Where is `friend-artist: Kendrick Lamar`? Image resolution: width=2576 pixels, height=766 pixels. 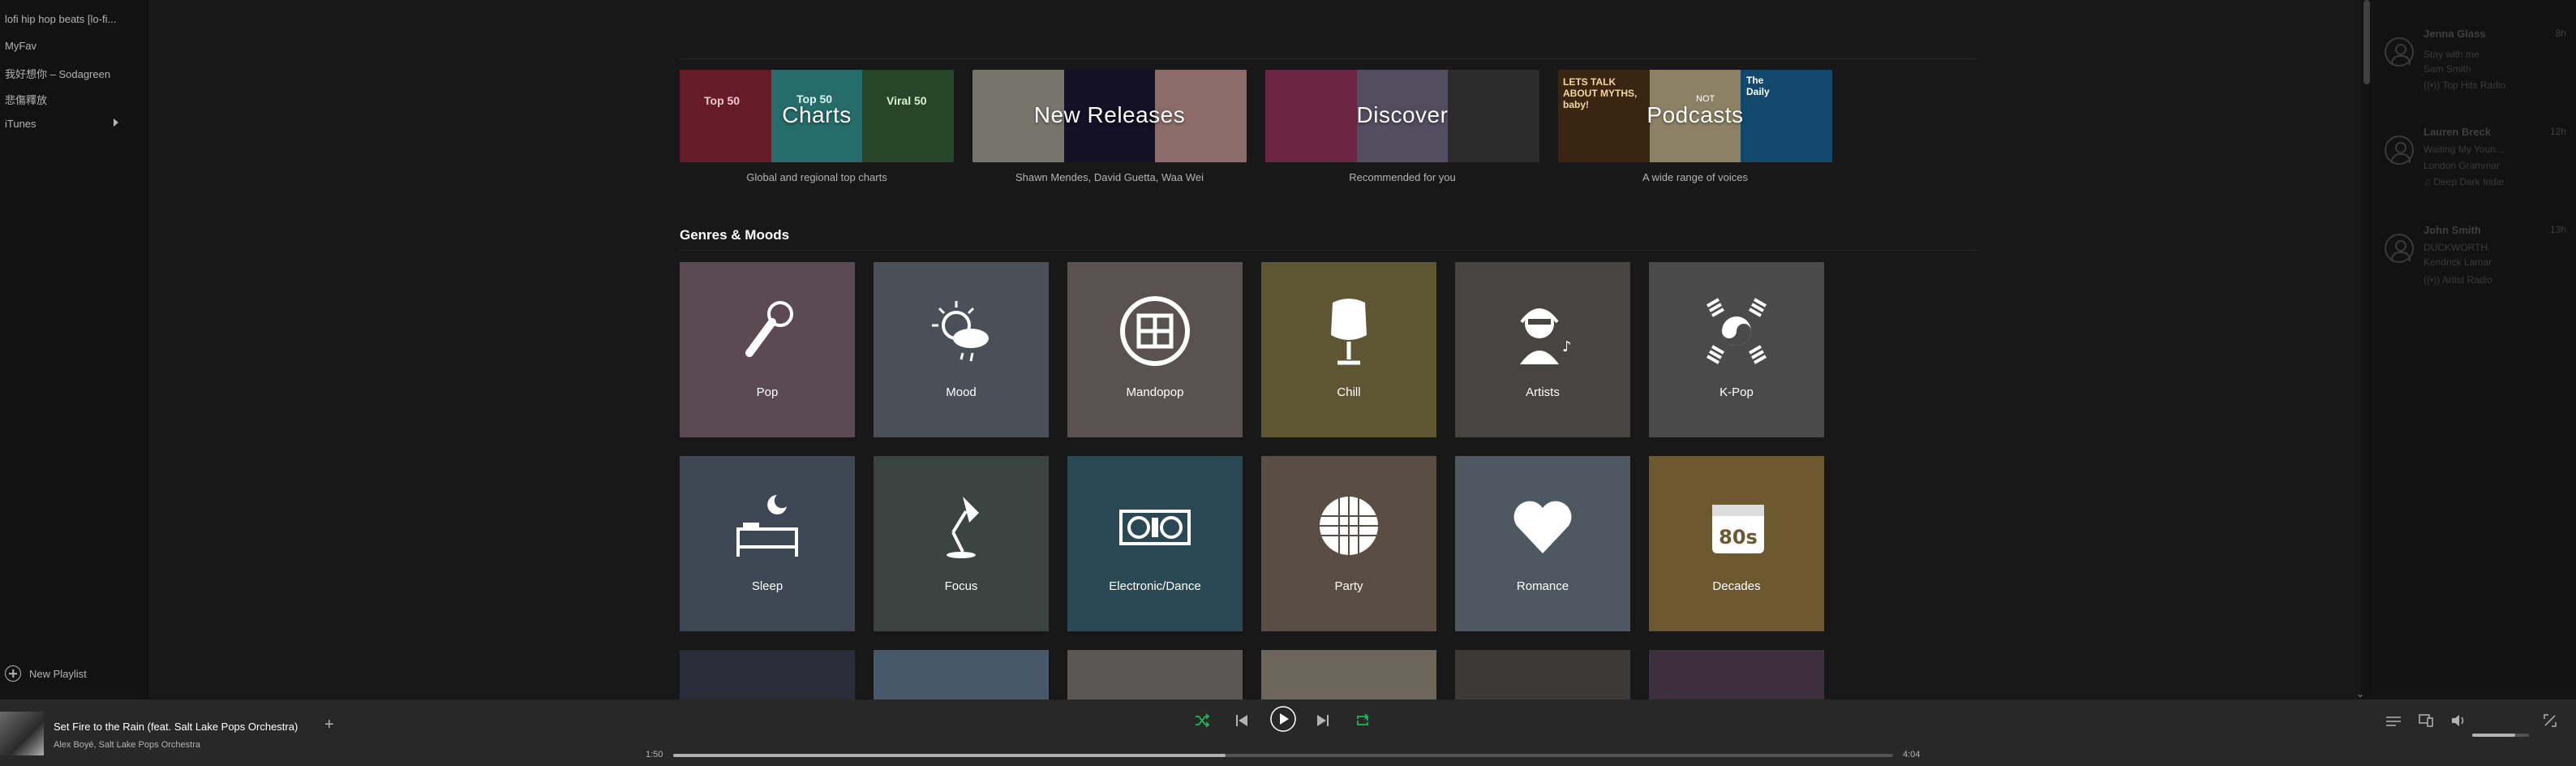 friend-artist: Kendrick Lamar is located at coordinates (2458, 262).